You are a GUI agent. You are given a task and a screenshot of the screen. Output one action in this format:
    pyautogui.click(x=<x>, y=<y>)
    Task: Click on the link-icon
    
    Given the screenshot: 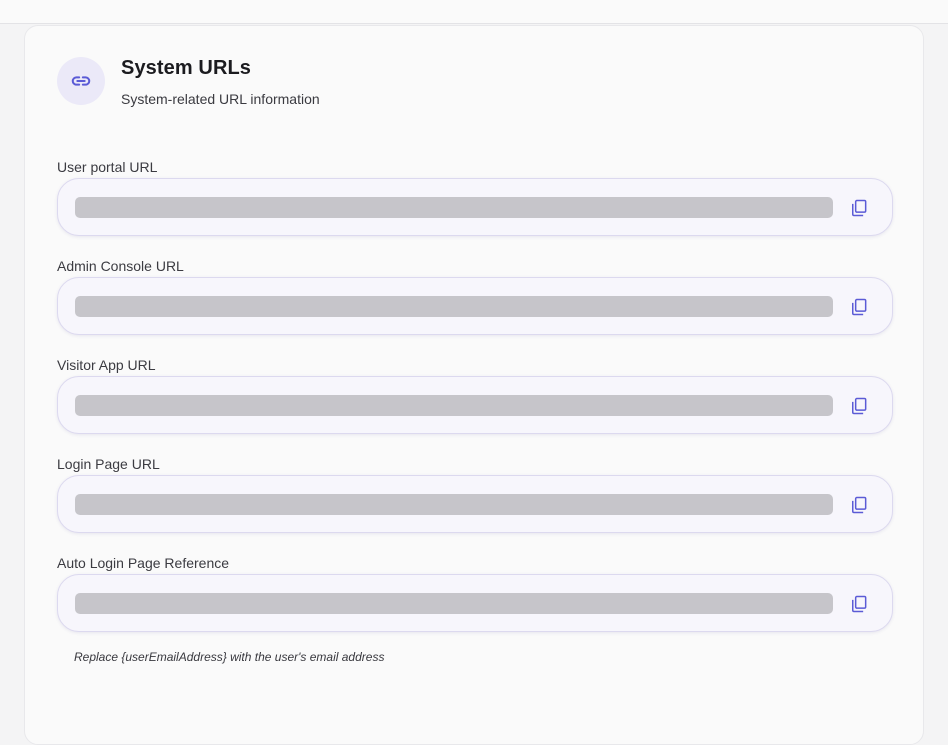 What is the action you would take?
    pyautogui.click(x=81, y=81)
    